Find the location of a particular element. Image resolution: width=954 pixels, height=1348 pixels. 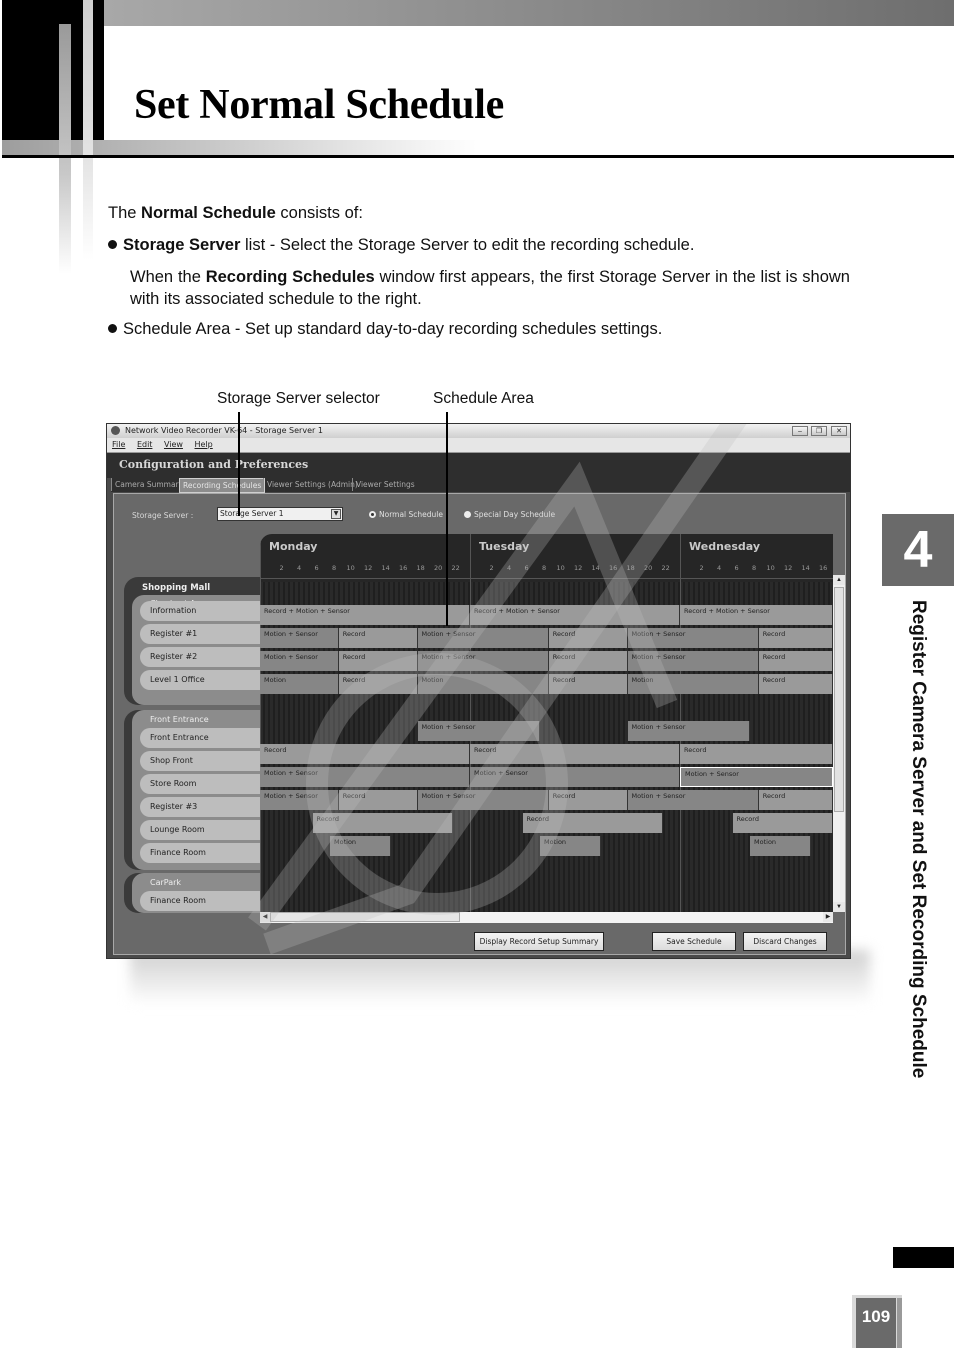

chapter-edge-marker is located at coordinates (923, 1257).